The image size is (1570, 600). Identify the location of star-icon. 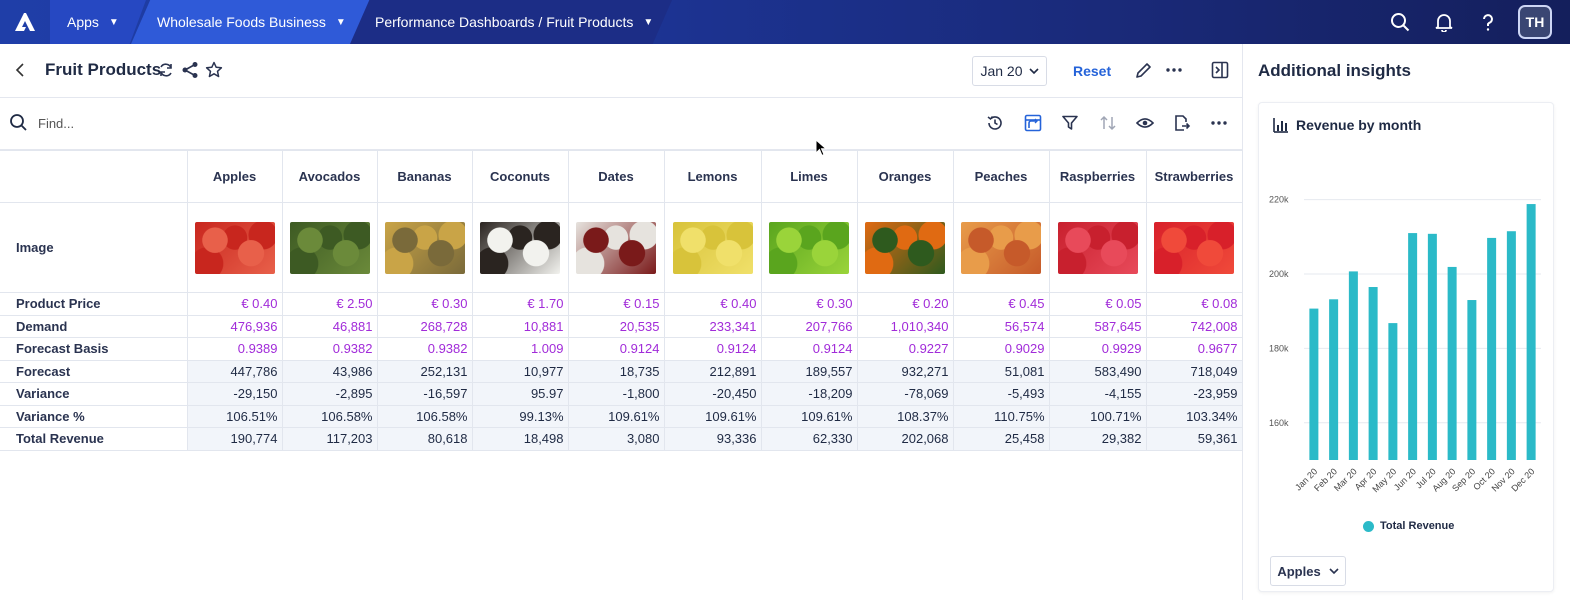
(214, 70).